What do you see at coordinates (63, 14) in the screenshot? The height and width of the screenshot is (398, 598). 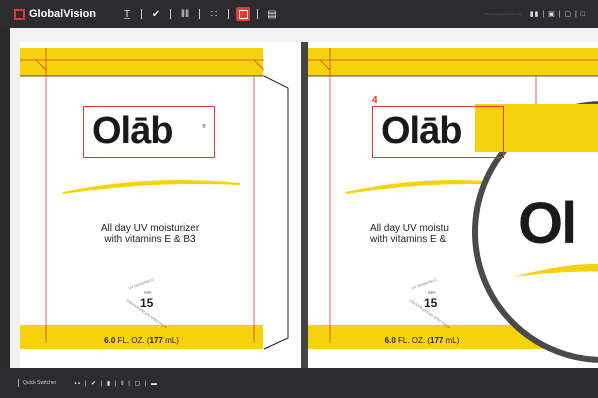 I see `app-name: GlobalVision` at bounding box center [63, 14].